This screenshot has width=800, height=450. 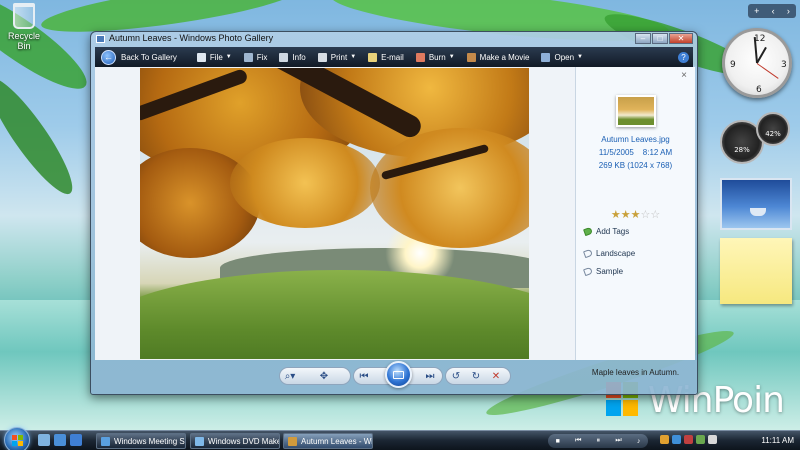 I want to click on edit-controls: ↺ ↻ ✕, so click(x=478, y=376).